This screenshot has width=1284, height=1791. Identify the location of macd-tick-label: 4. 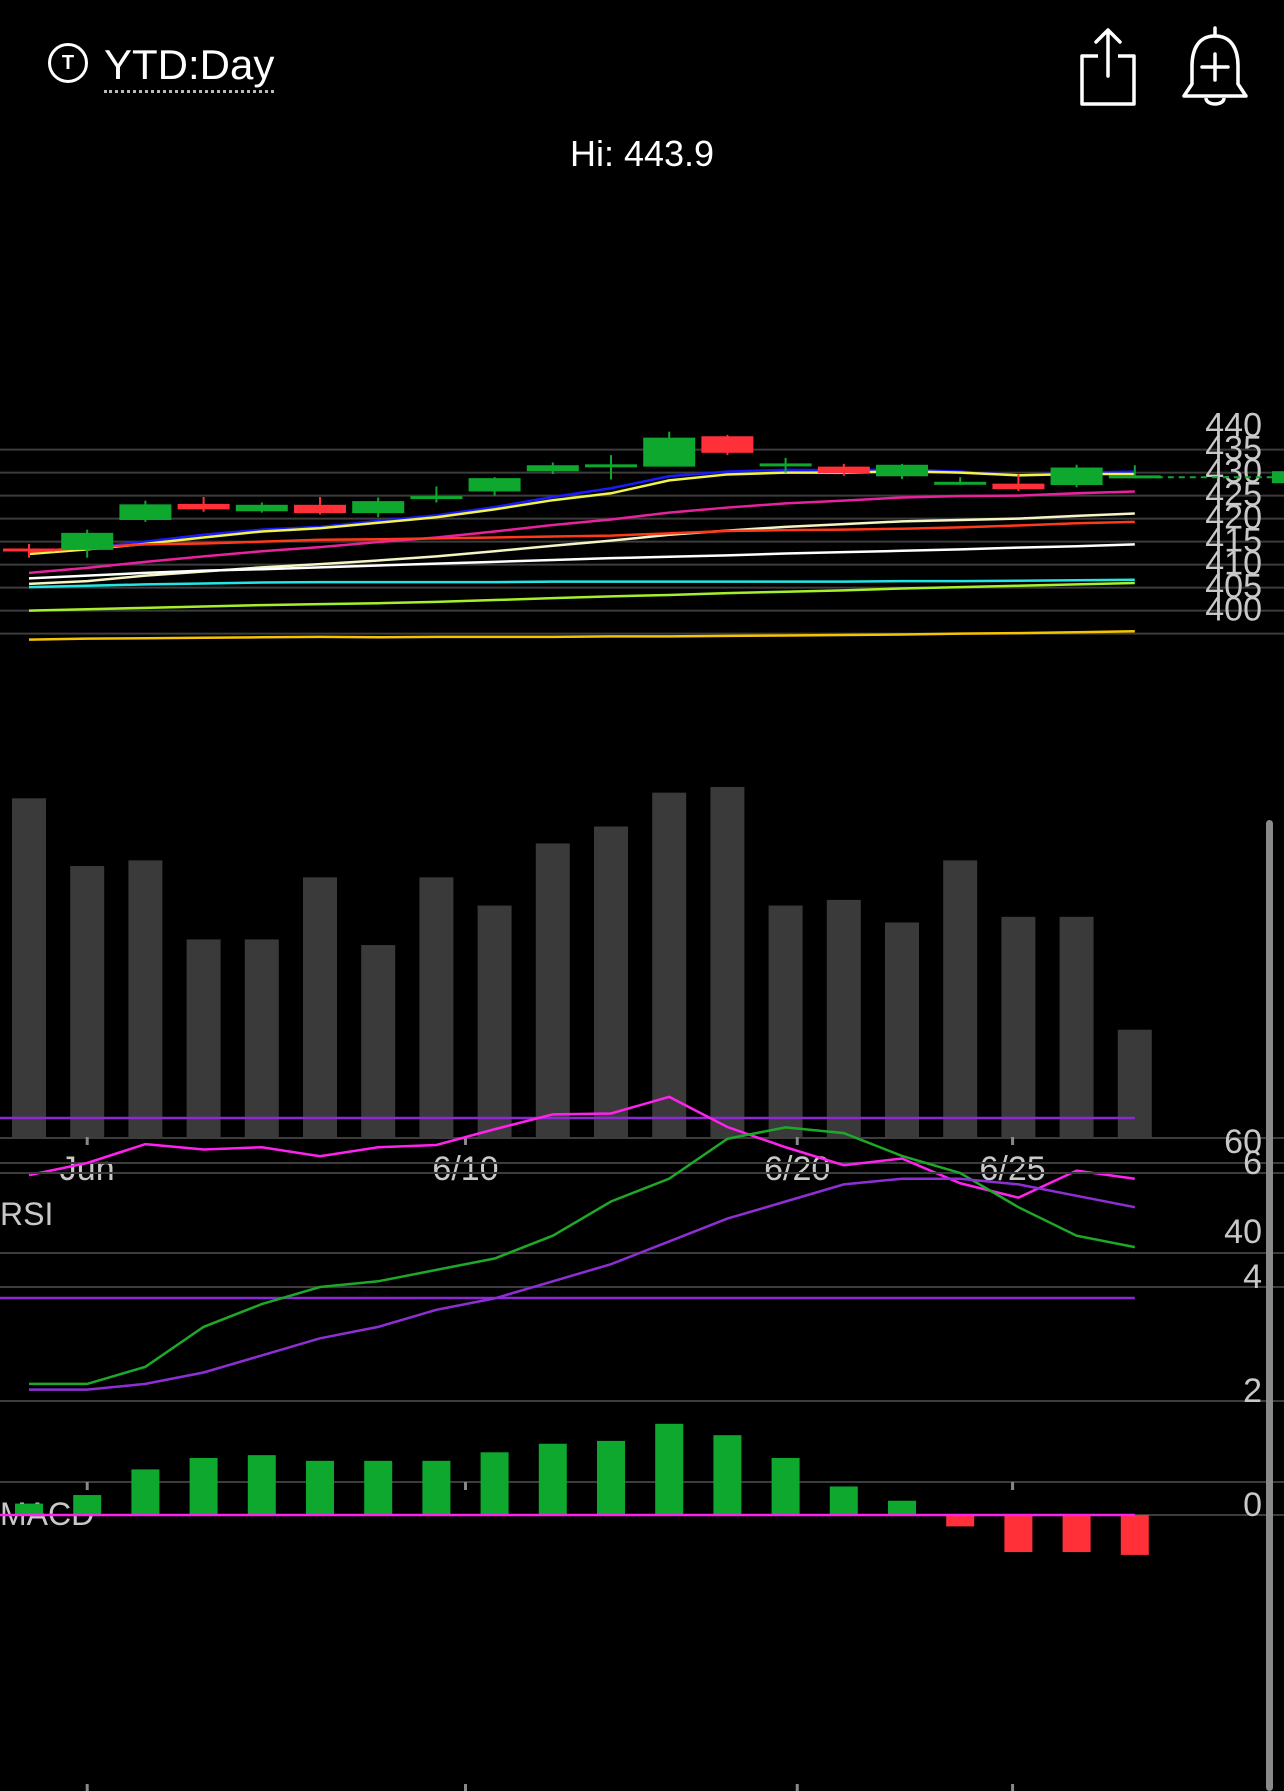
(1252, 1277).